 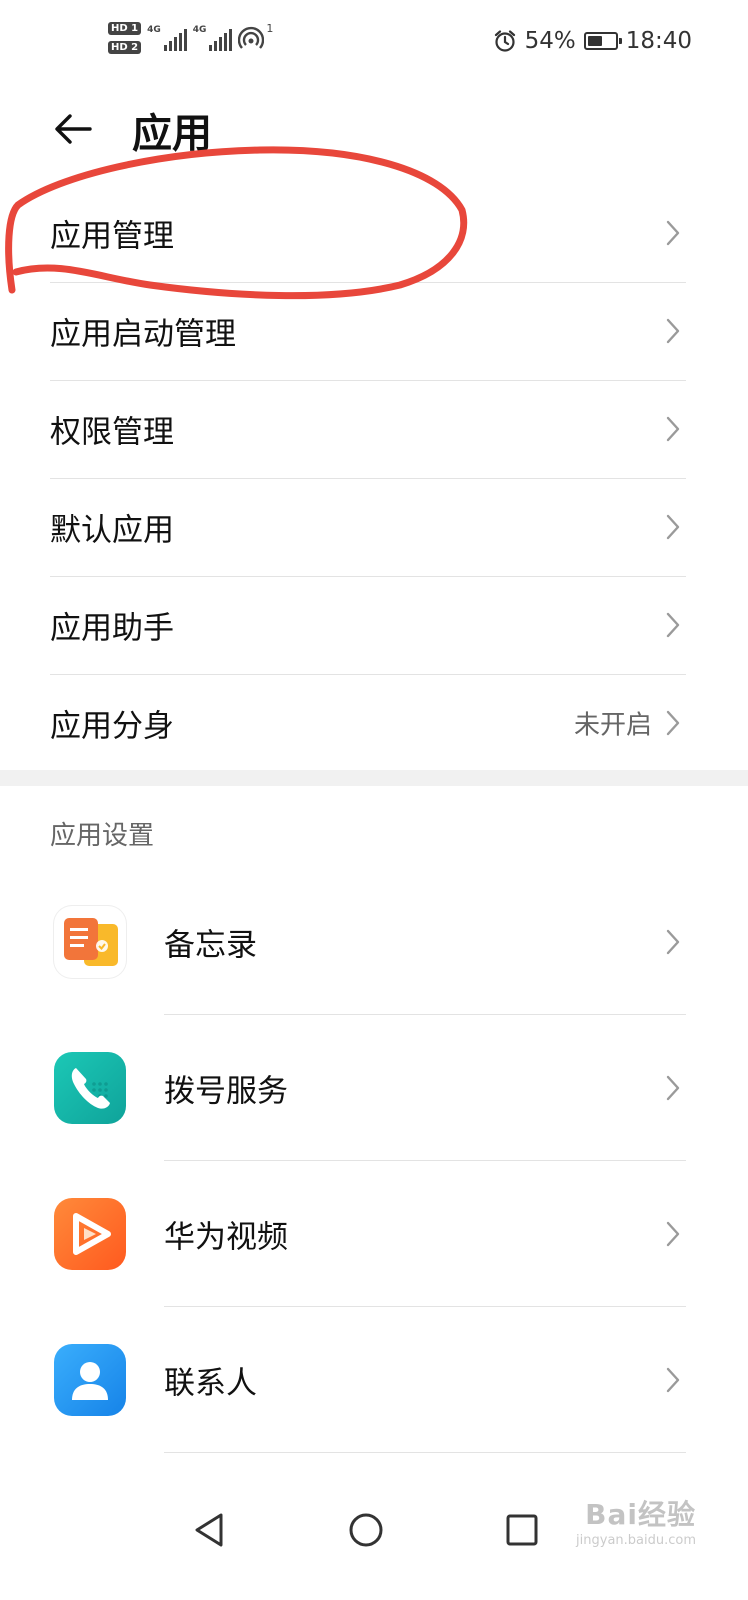 I want to click on section-divider, so click(x=374, y=778).